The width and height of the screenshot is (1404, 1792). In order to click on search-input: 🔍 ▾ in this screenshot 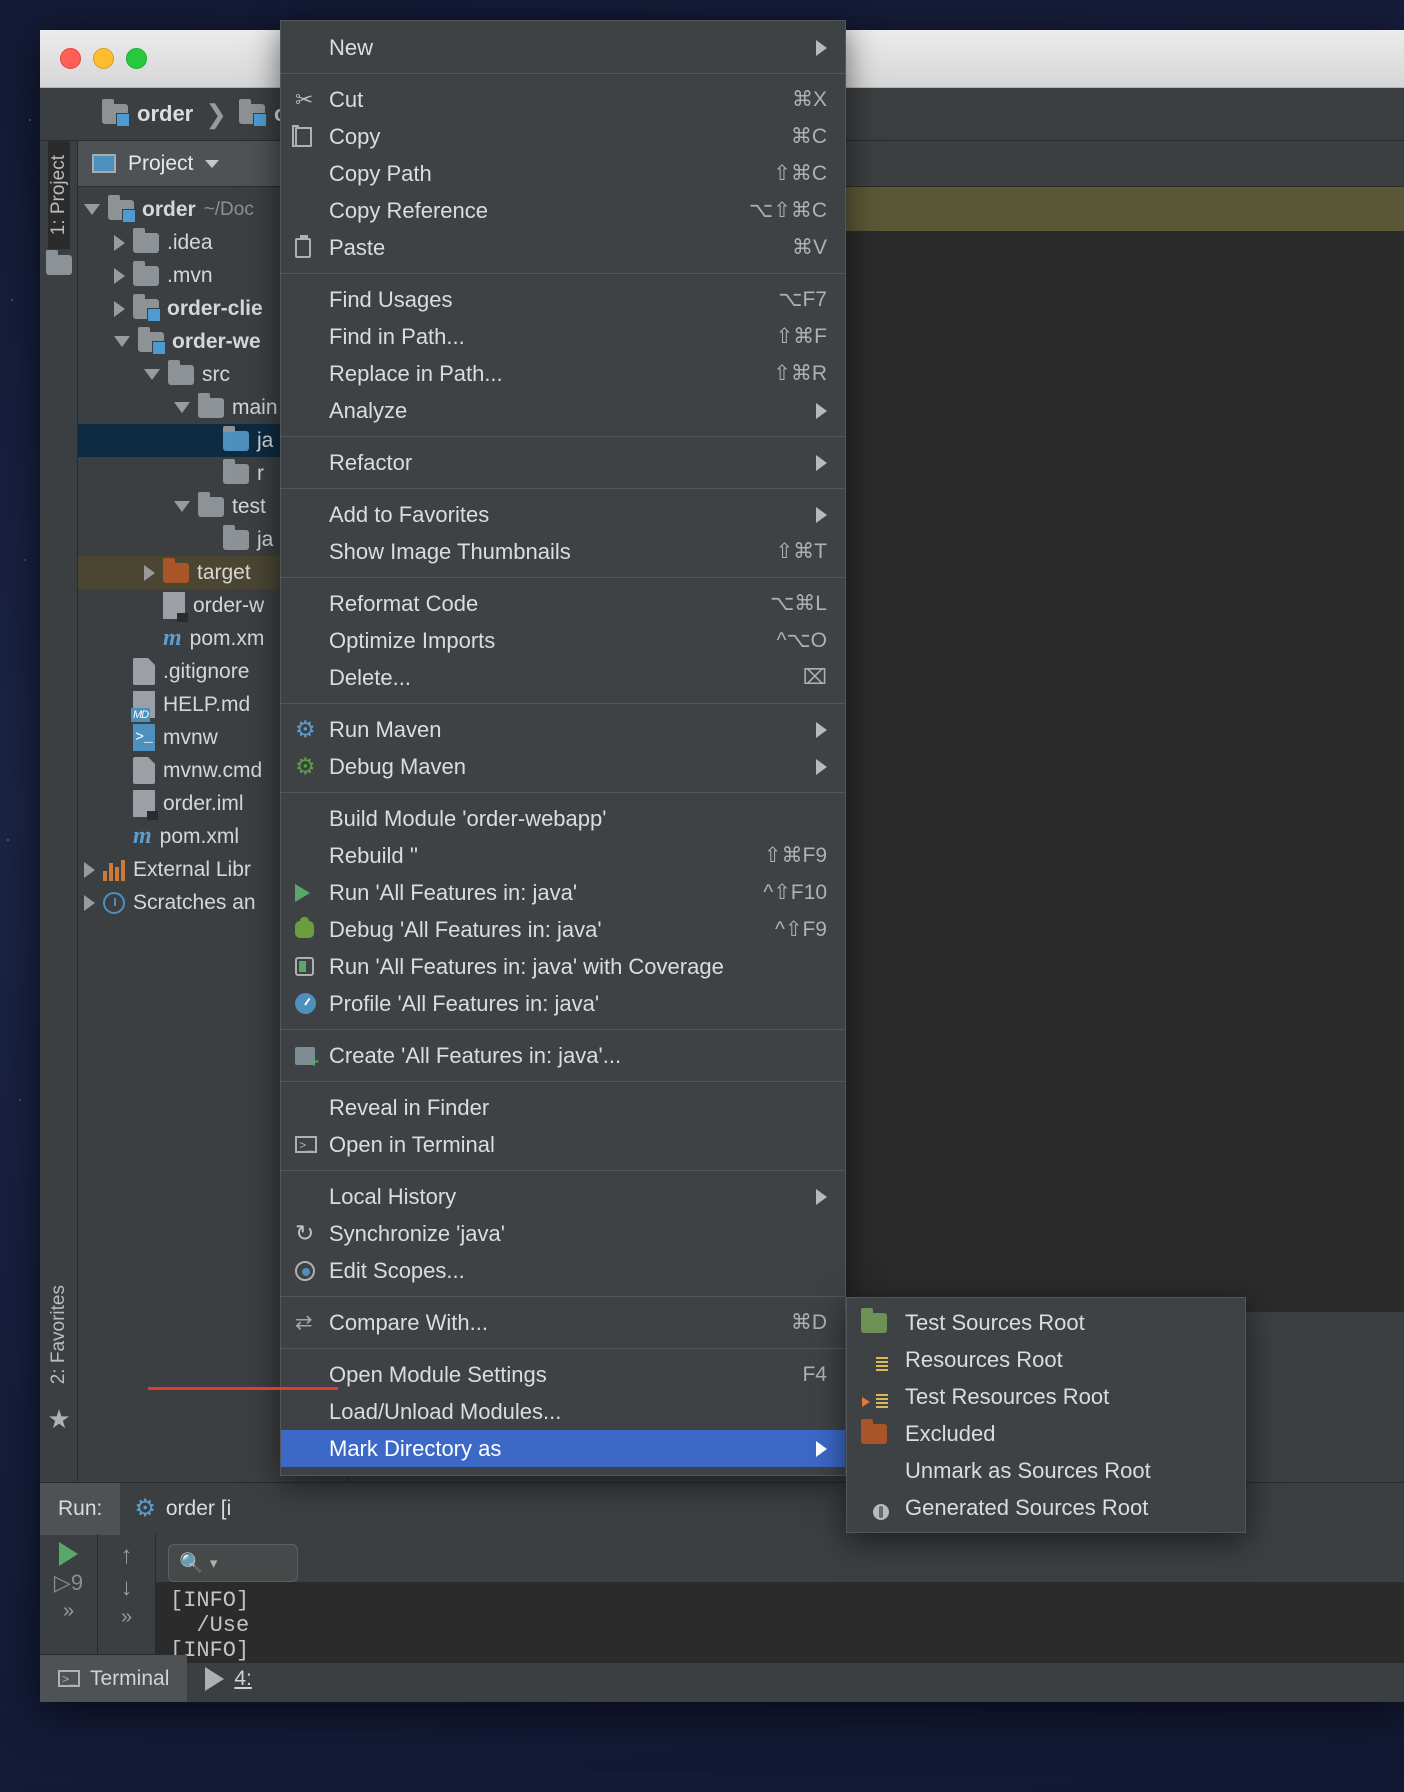, I will do `click(233, 1563)`.